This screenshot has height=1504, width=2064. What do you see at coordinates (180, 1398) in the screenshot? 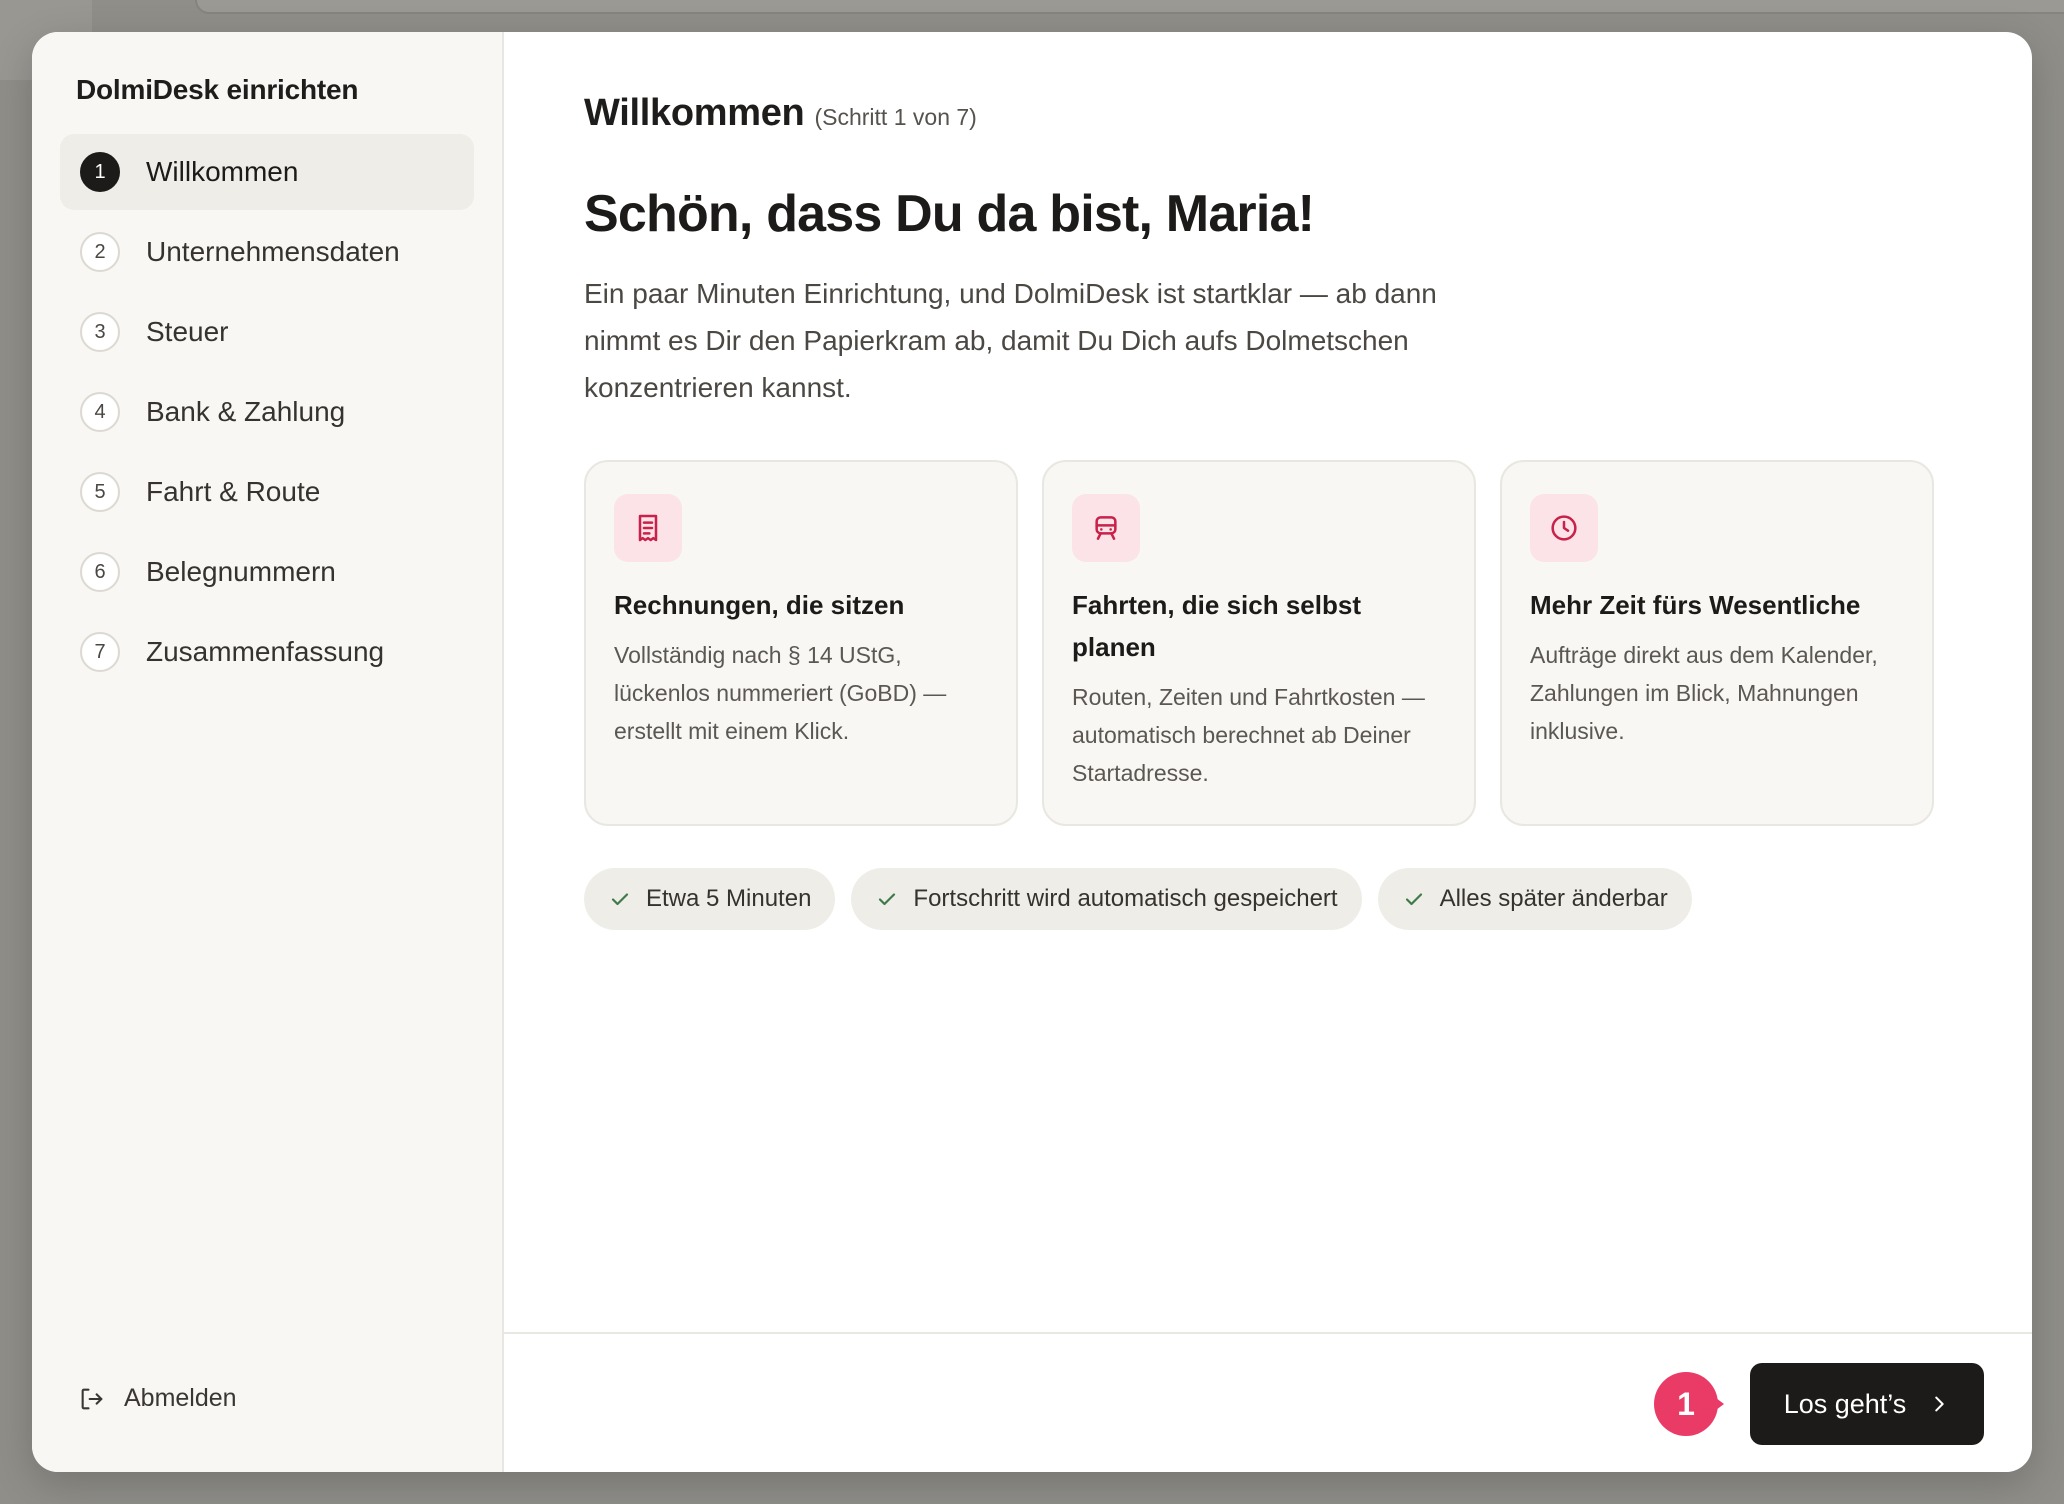
I see `logout-label: Abmelden` at bounding box center [180, 1398].